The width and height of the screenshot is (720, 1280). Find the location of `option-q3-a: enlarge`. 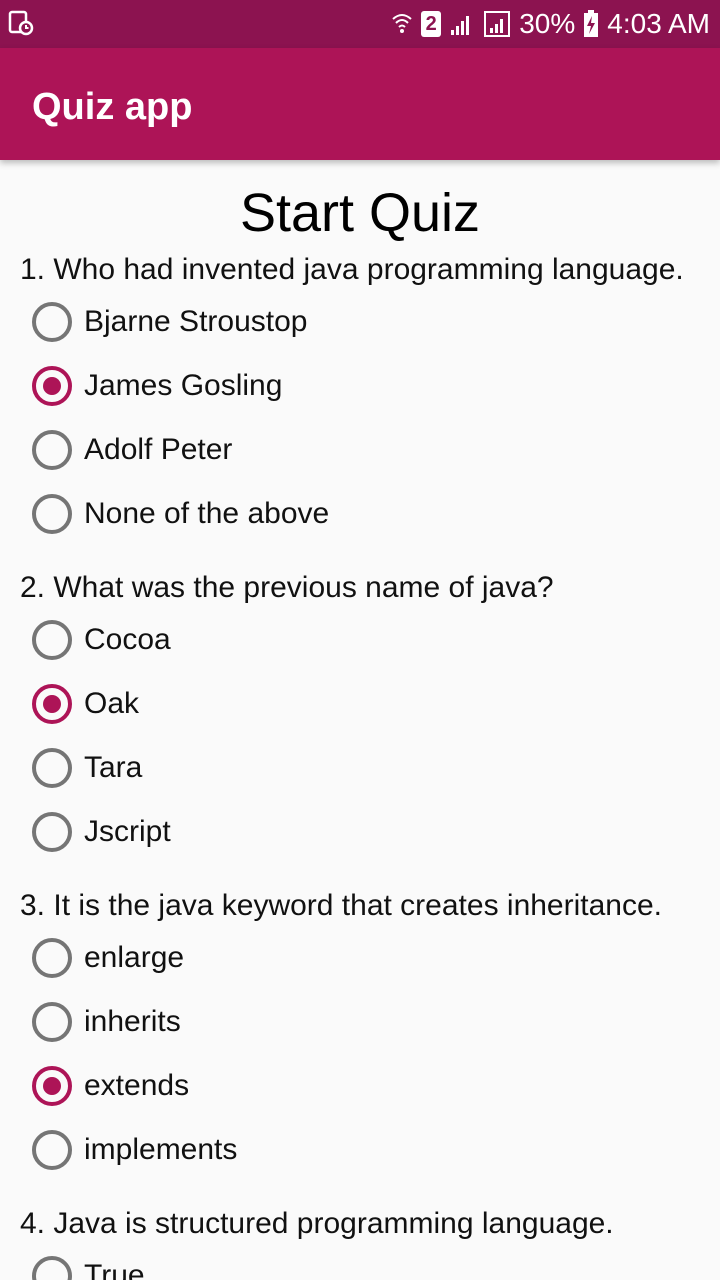

option-q3-a: enlarge is located at coordinates (362, 958).